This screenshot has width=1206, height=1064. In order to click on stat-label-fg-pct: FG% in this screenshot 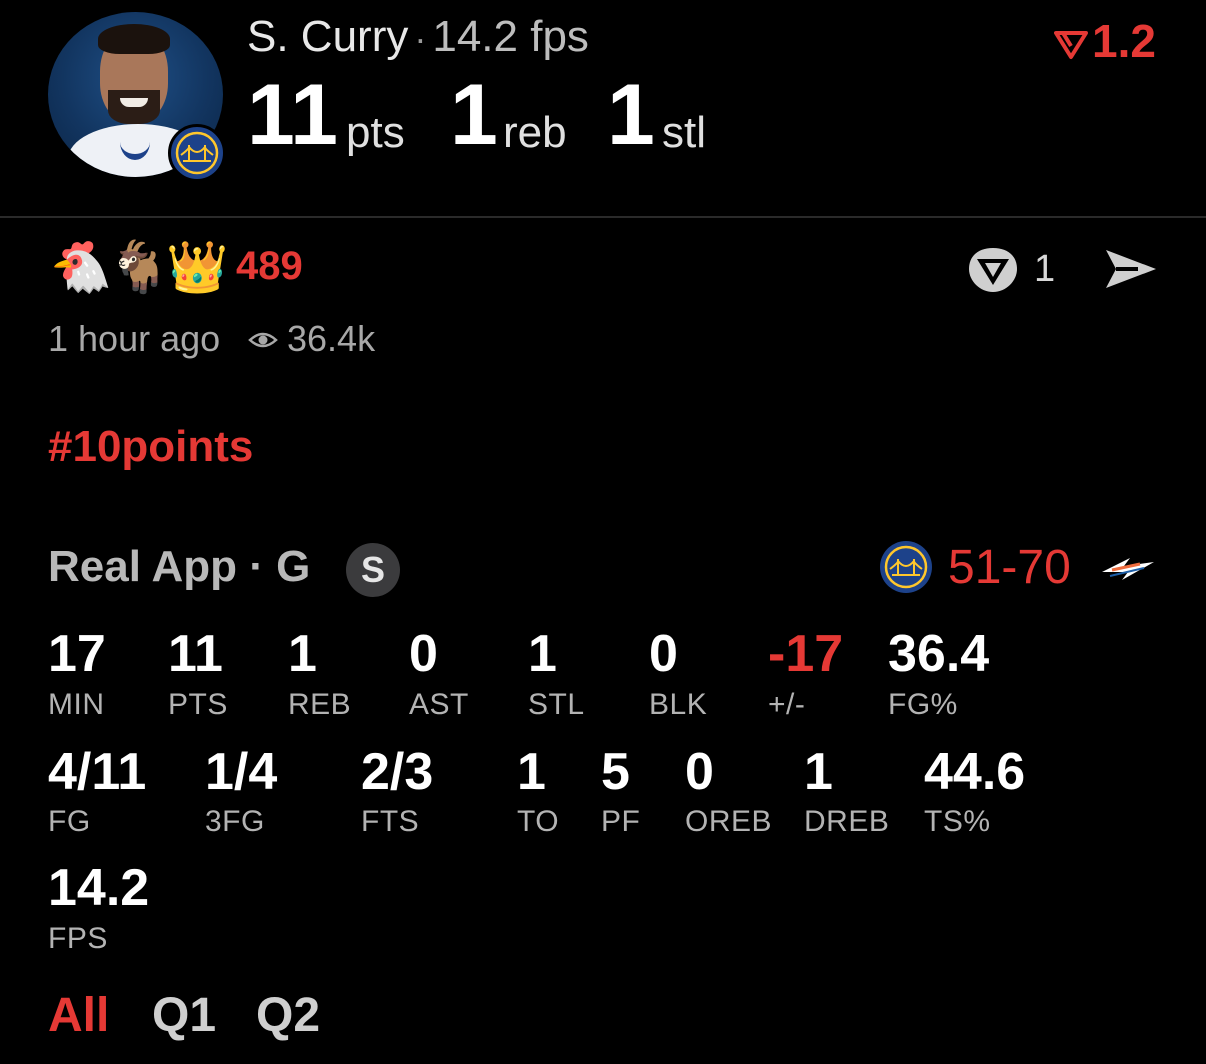, I will do `click(923, 704)`.